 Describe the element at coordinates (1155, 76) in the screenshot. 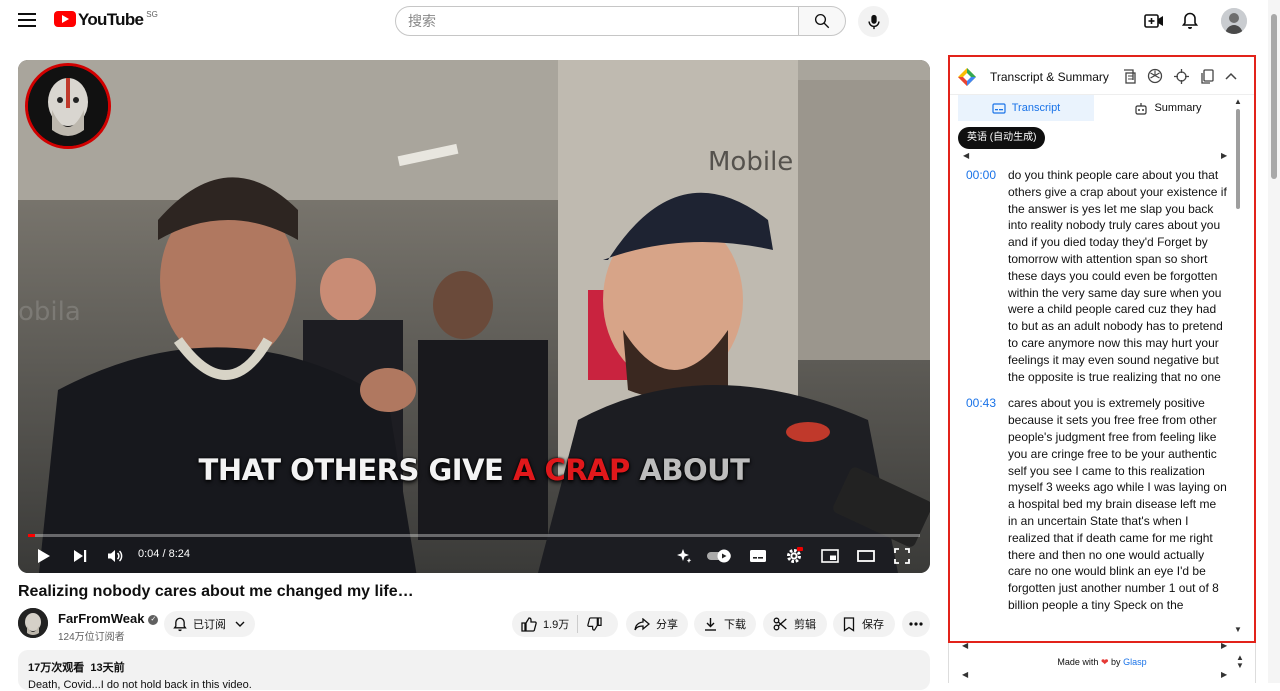

I see `chatgpt-button` at that location.